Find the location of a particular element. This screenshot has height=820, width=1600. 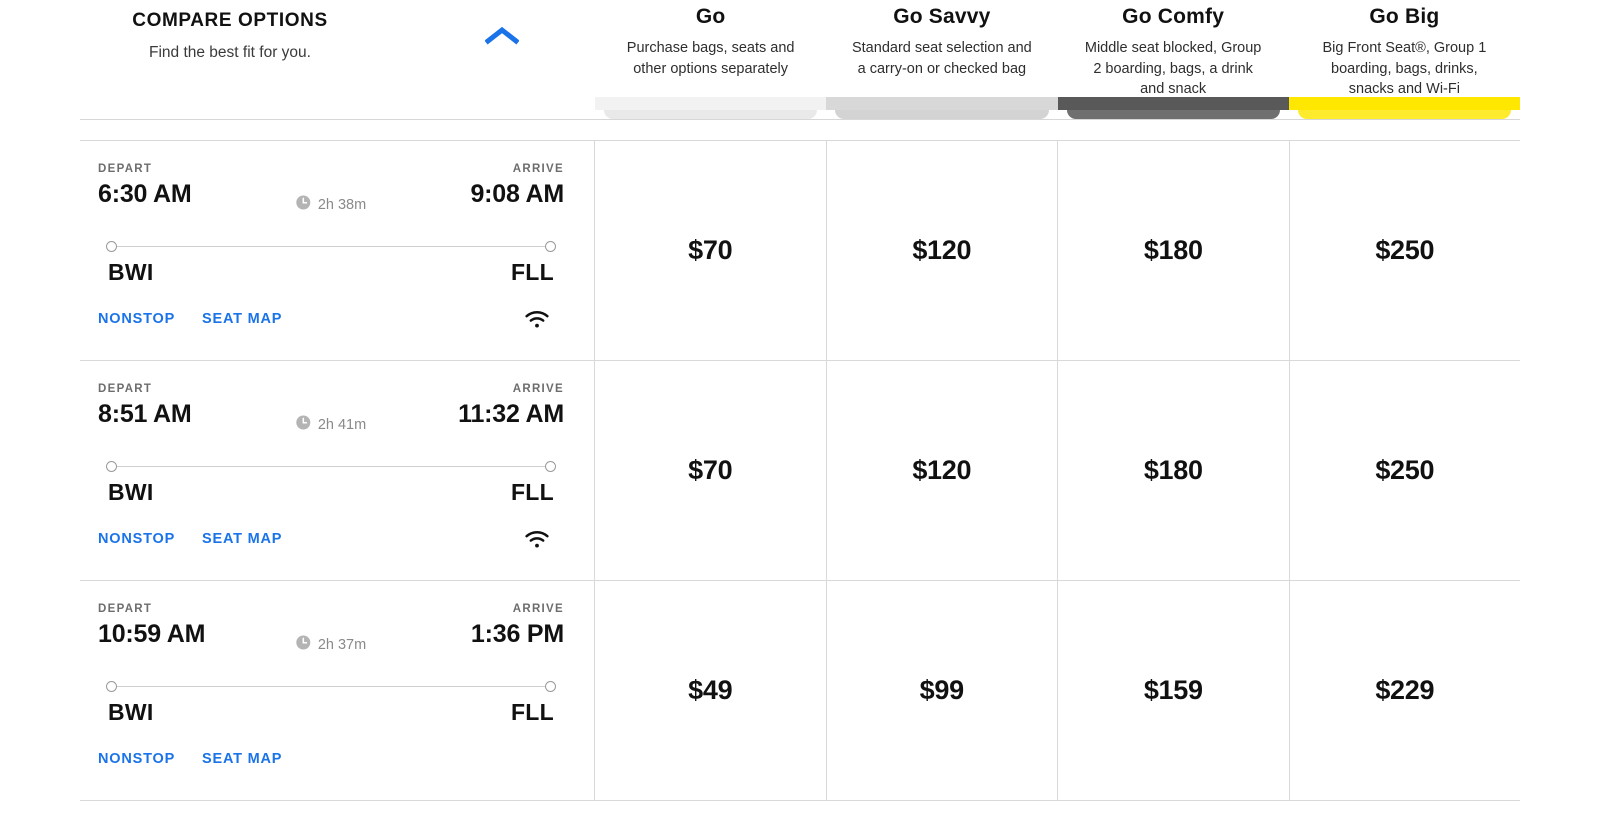

price-cell-go-big: $229 is located at coordinates (1405, 690).